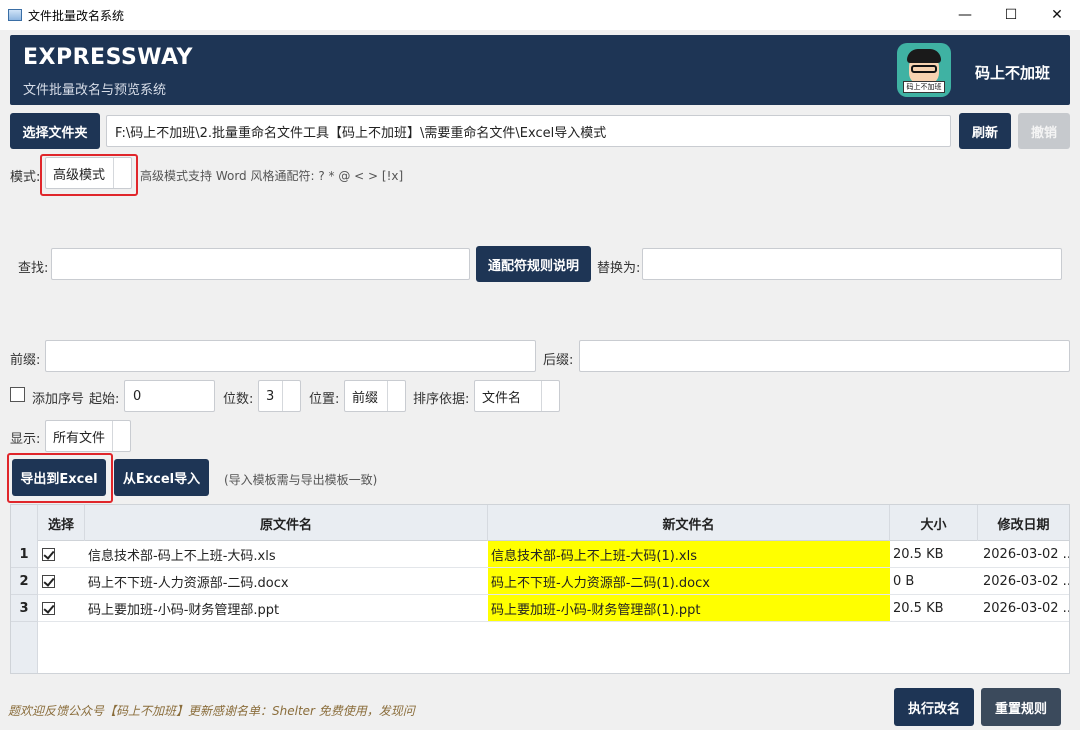  What do you see at coordinates (286, 581) in the screenshot?
I see `original-name-cell: 码上不下班-人力资源部-二码.docx` at bounding box center [286, 581].